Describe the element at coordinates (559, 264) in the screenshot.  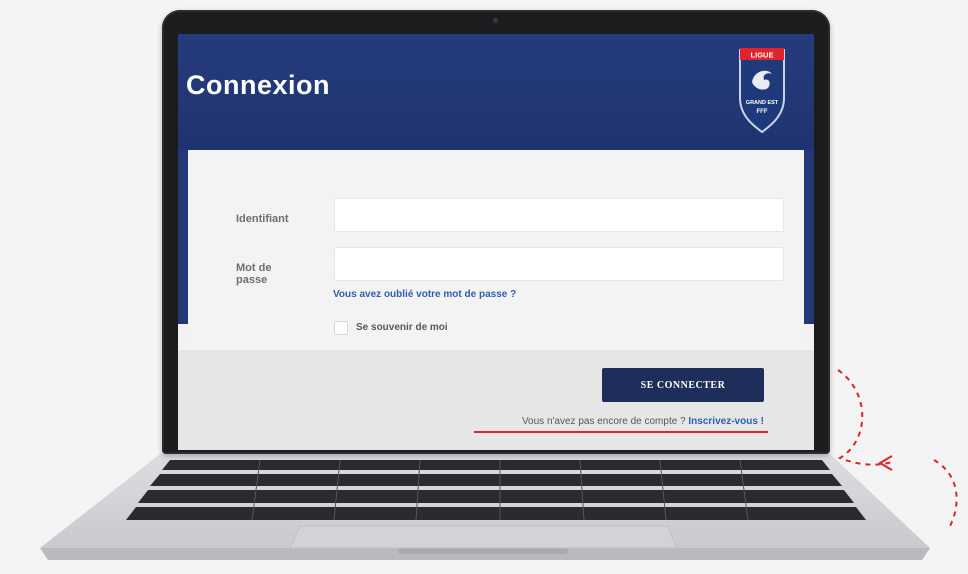
I see `password-input` at that location.